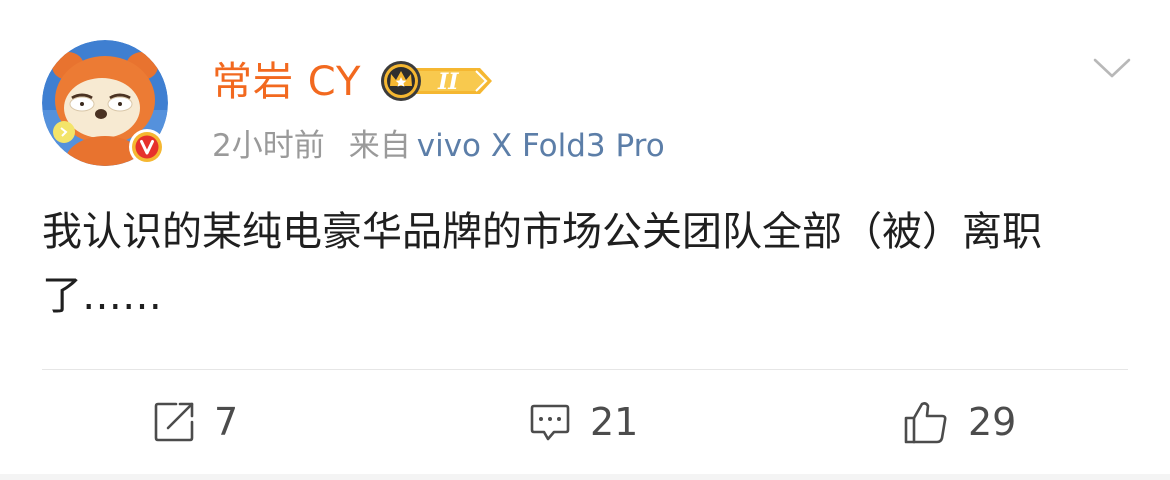  What do you see at coordinates (541, 146) in the screenshot?
I see `source-device-link: vivo X Fold3 Pro` at bounding box center [541, 146].